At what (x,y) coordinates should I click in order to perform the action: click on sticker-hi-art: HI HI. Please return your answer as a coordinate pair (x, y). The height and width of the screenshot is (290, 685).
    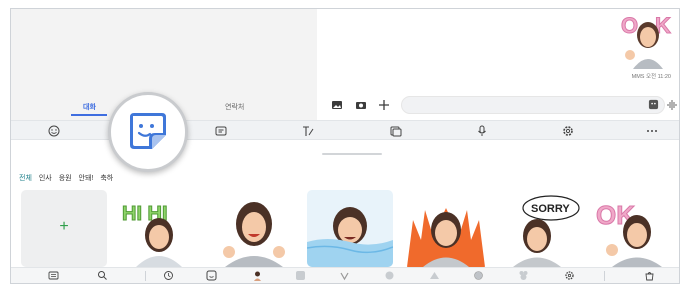
    Looking at the image, I should click on (152, 235).